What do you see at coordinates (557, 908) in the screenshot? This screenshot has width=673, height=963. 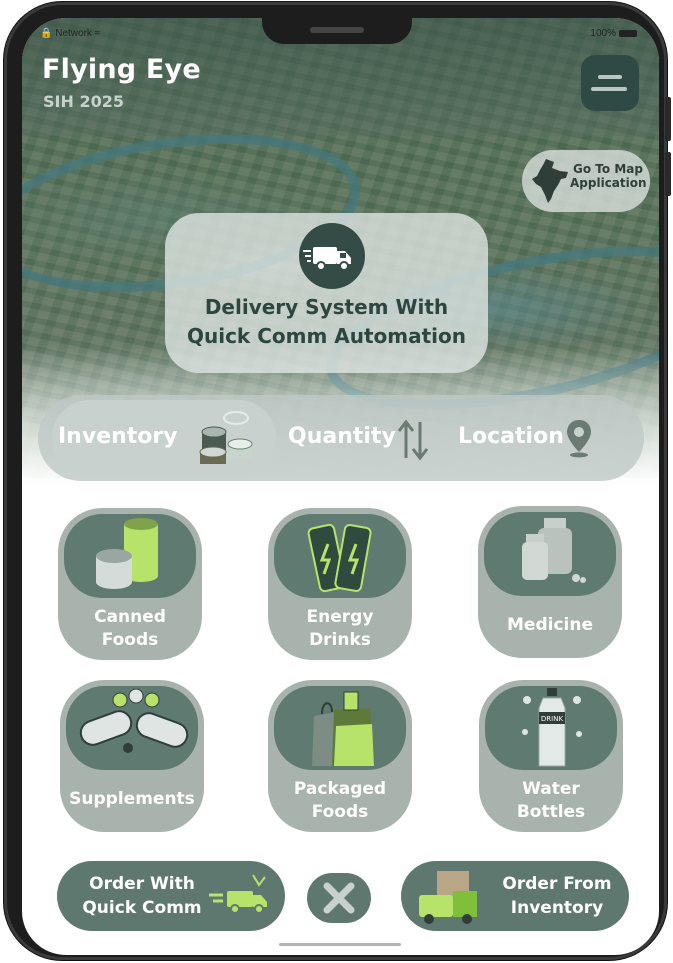 I see `order-from-inventory-line2: Inventory` at bounding box center [557, 908].